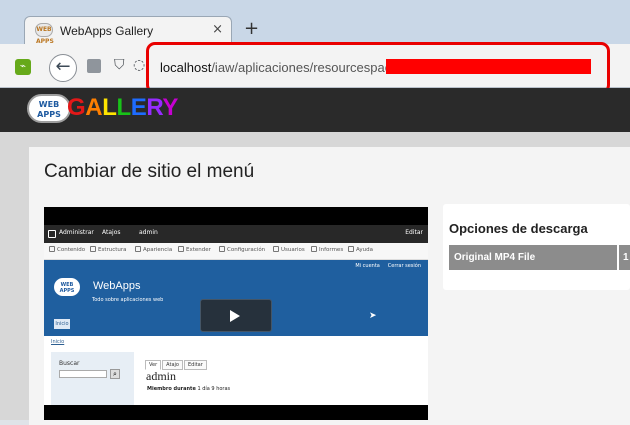 The image size is (630, 425). Describe the element at coordinates (388, 266) in the screenshot. I see `video-site-links: Mi cuenta Cerrar sesión` at that location.